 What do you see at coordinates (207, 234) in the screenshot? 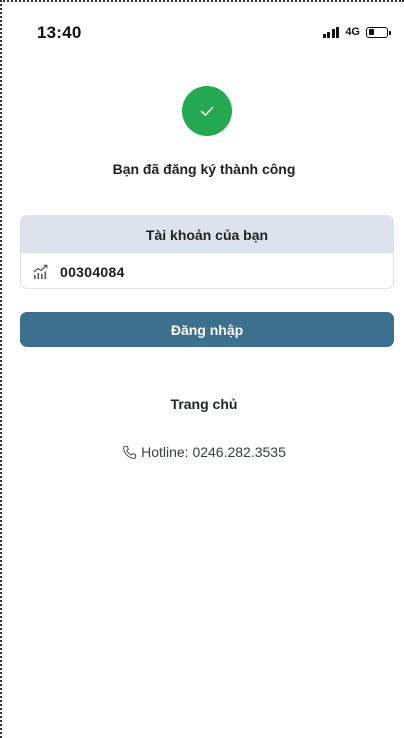
I see `account-card-title: Tài khoản của bạn` at bounding box center [207, 234].